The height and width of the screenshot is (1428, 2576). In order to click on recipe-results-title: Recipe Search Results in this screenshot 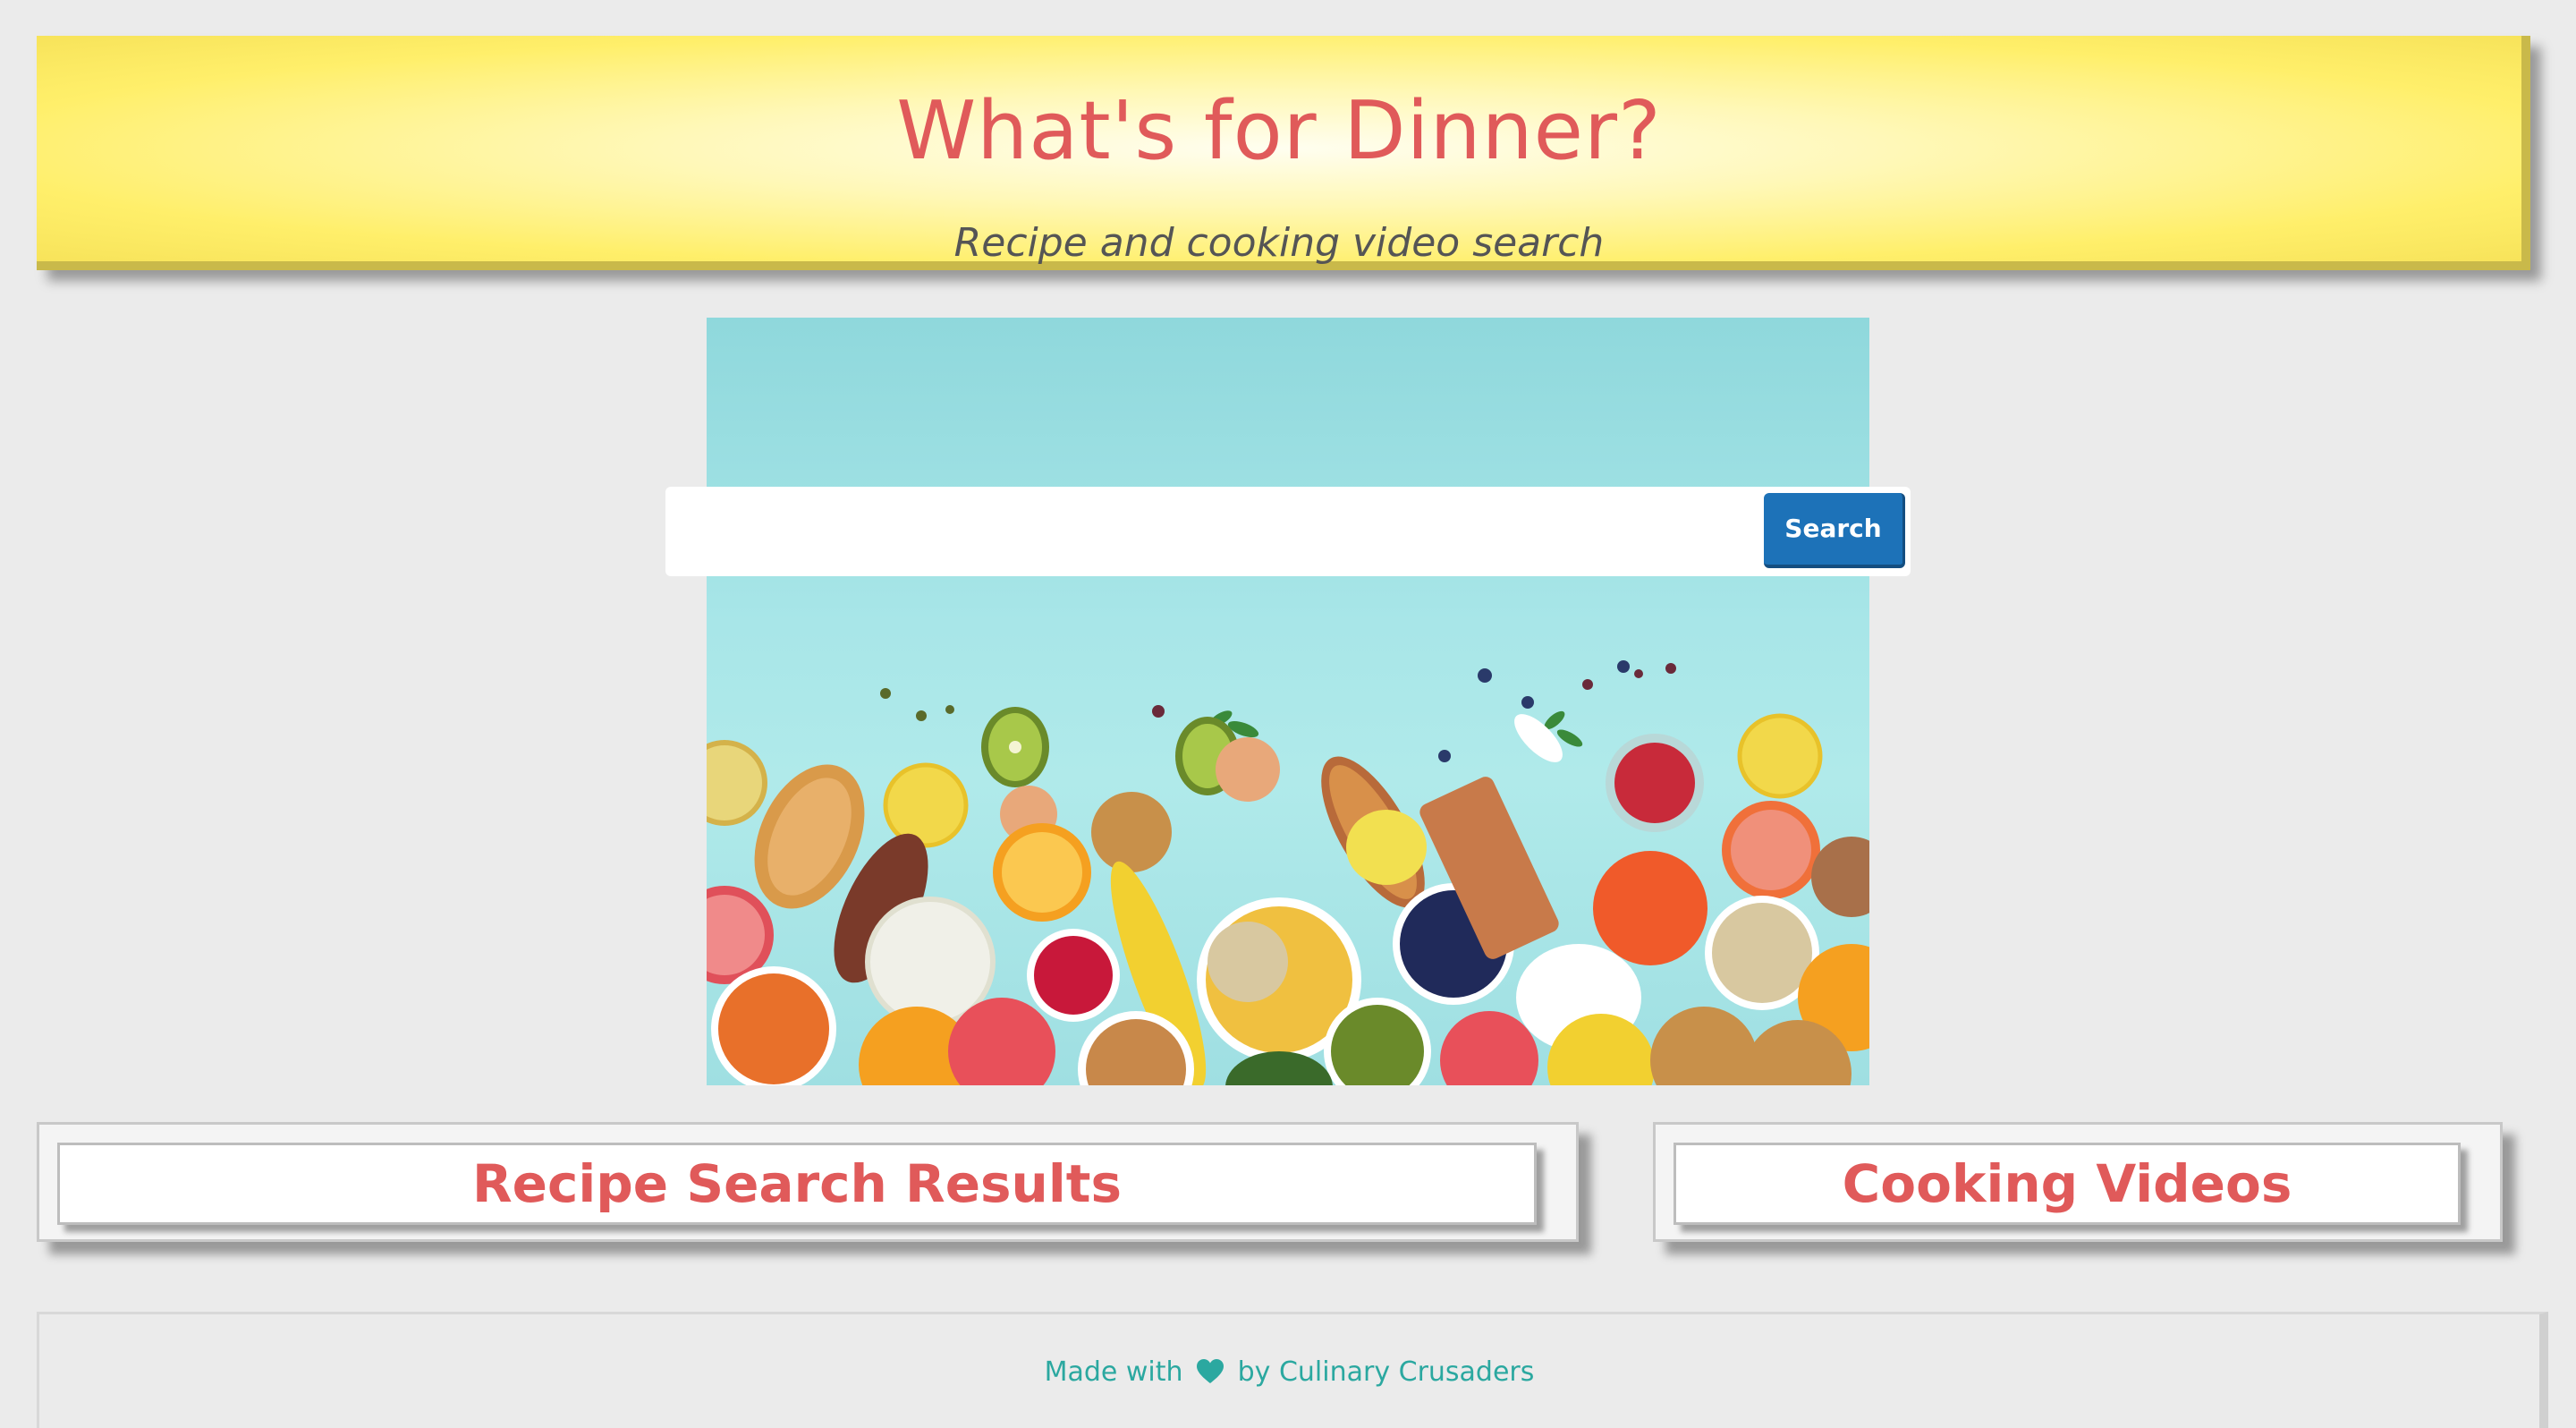, I will do `click(797, 1183)`.